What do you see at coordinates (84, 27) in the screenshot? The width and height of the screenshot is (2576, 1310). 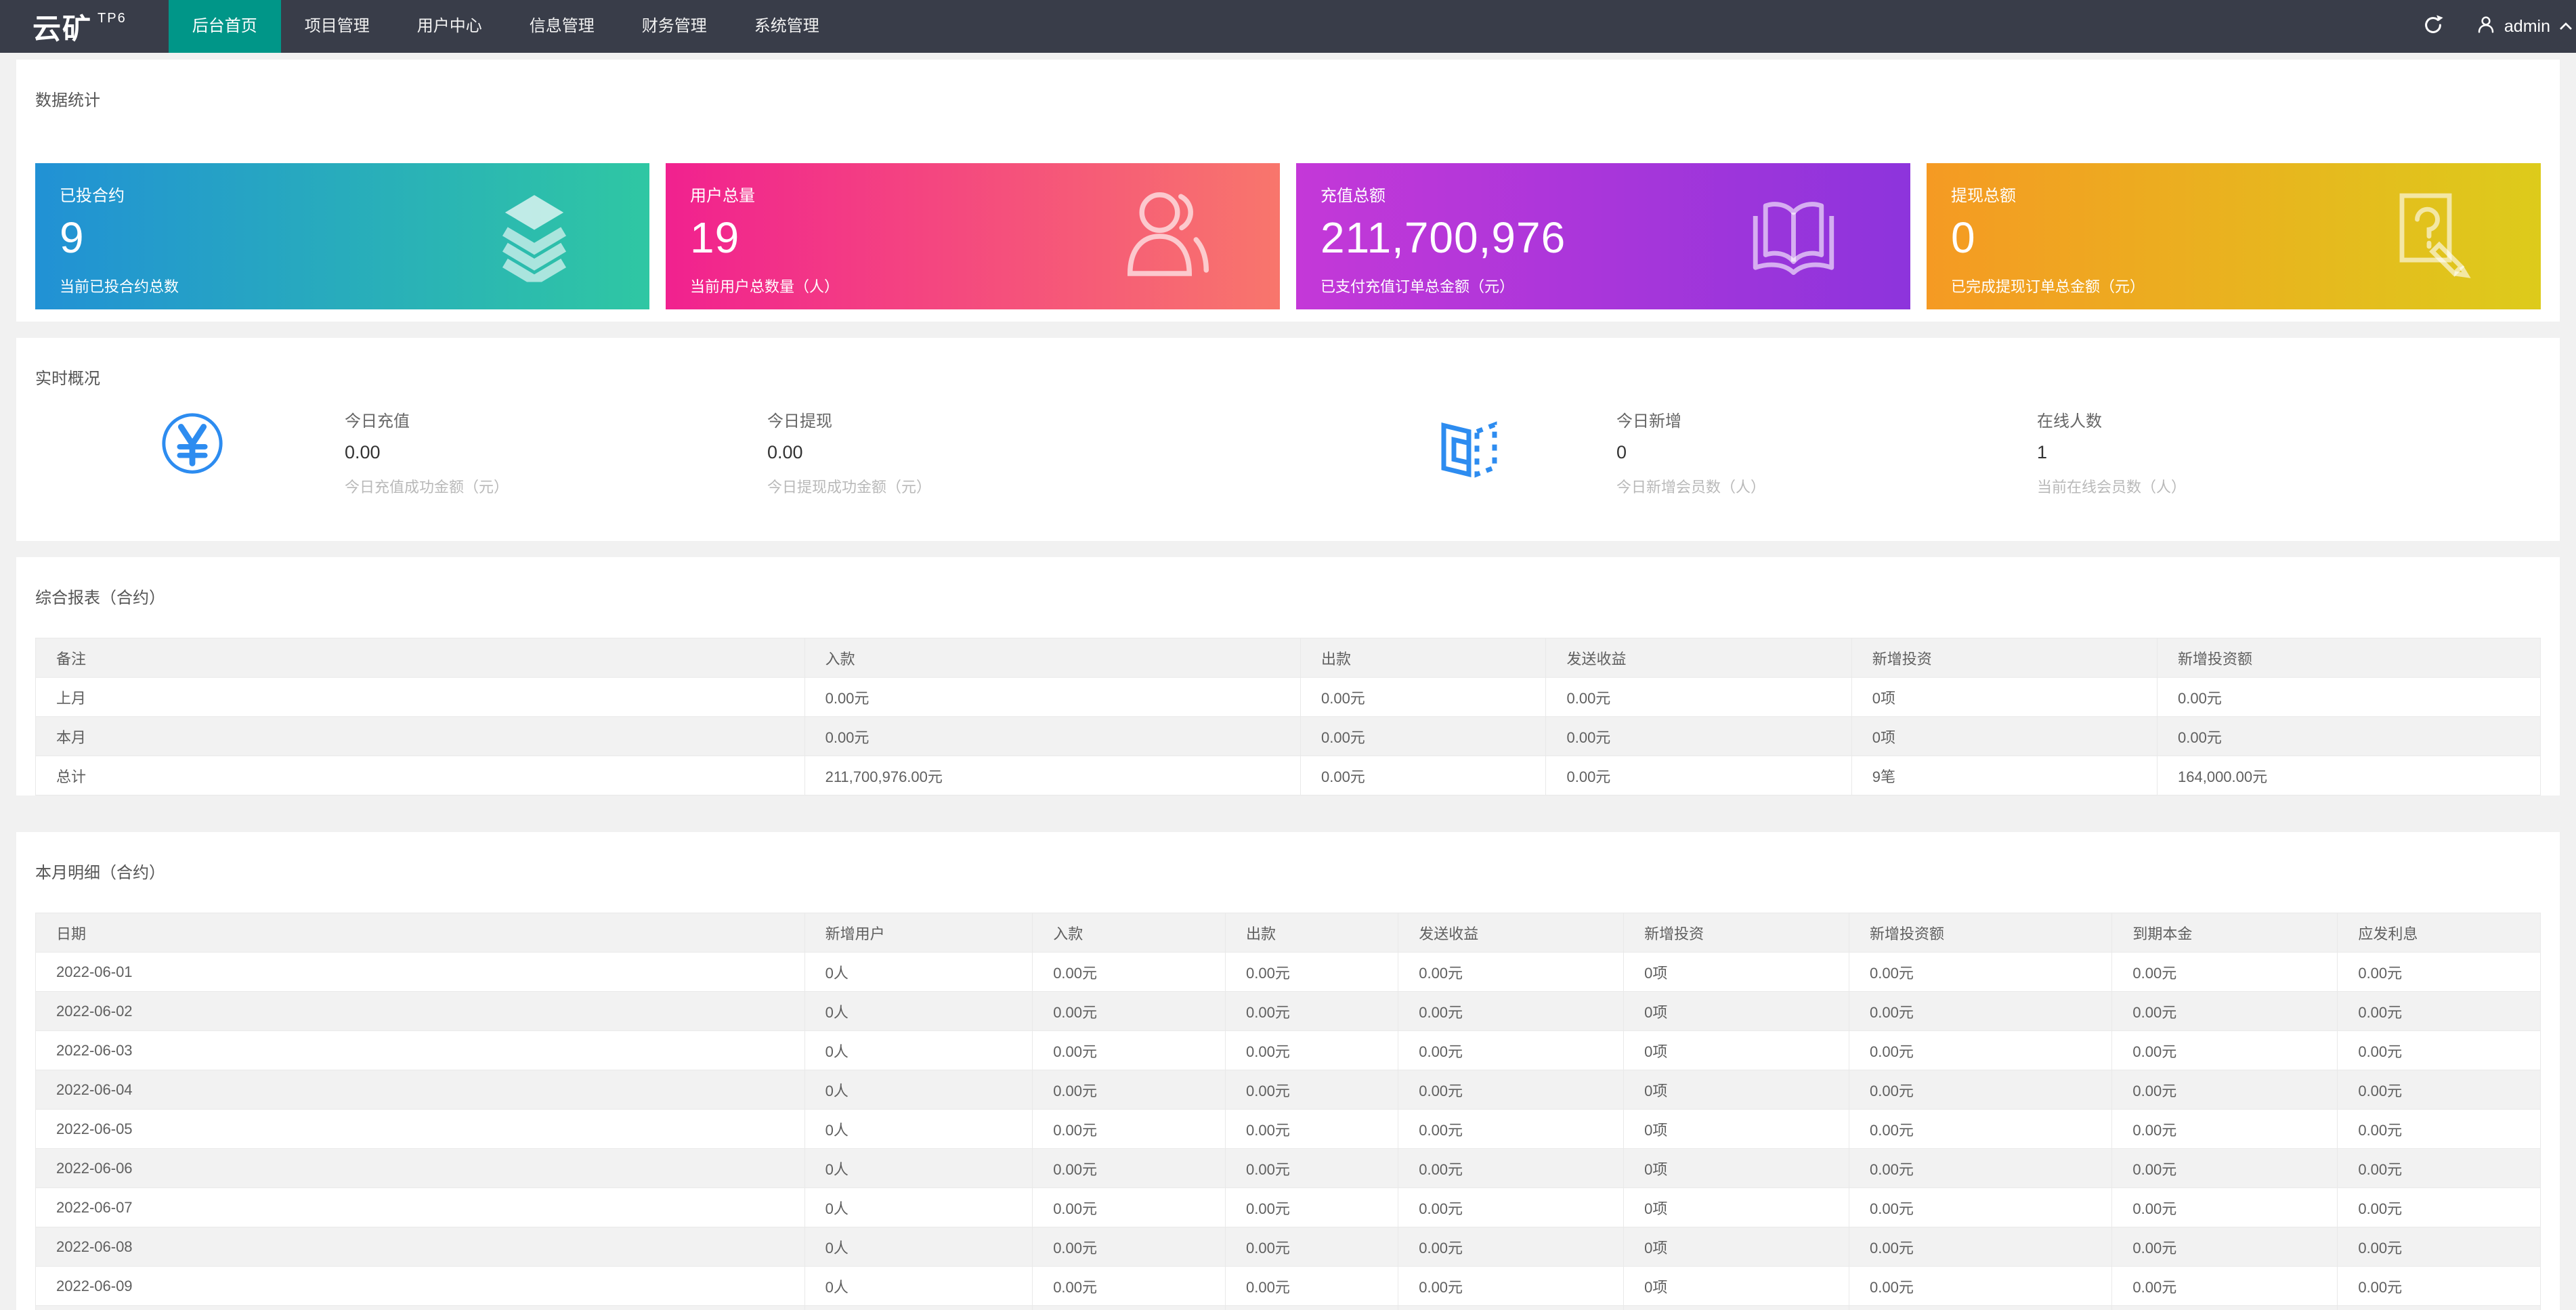 I see `app-logo: 云矿 TP6` at bounding box center [84, 27].